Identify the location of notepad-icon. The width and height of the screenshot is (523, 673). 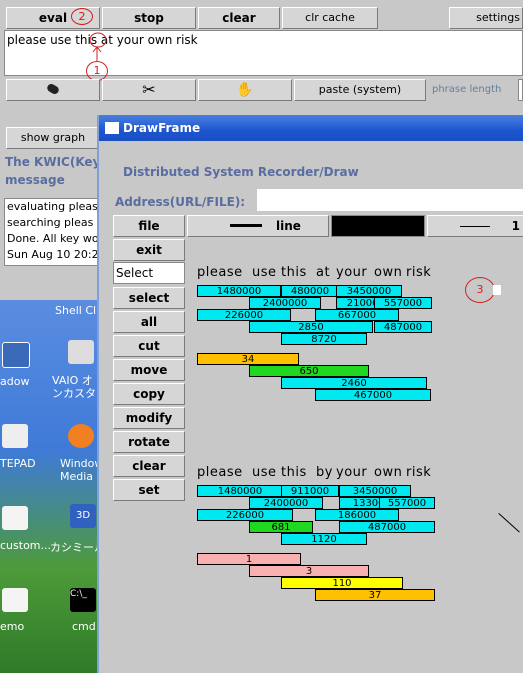
(15, 436).